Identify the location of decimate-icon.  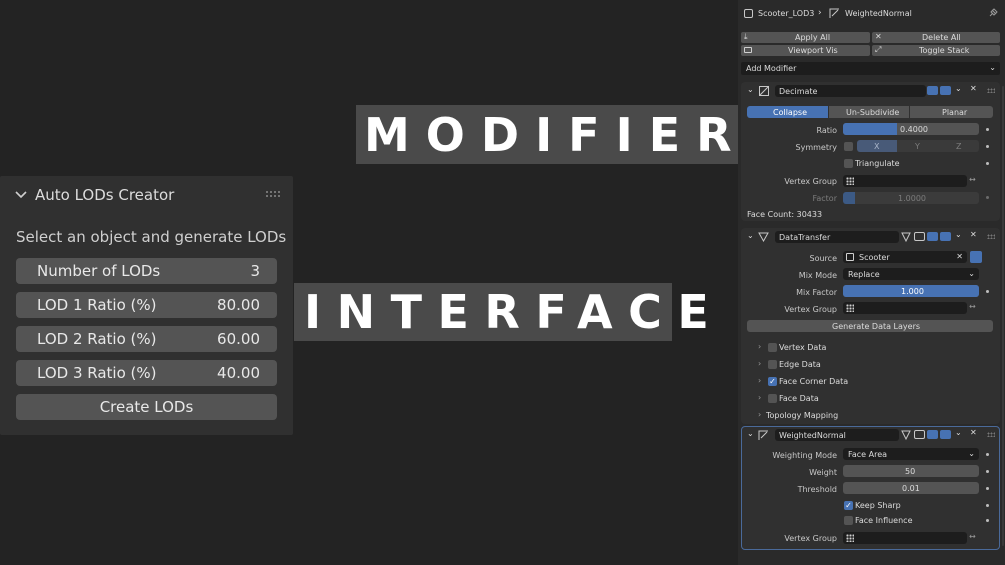
(764, 91).